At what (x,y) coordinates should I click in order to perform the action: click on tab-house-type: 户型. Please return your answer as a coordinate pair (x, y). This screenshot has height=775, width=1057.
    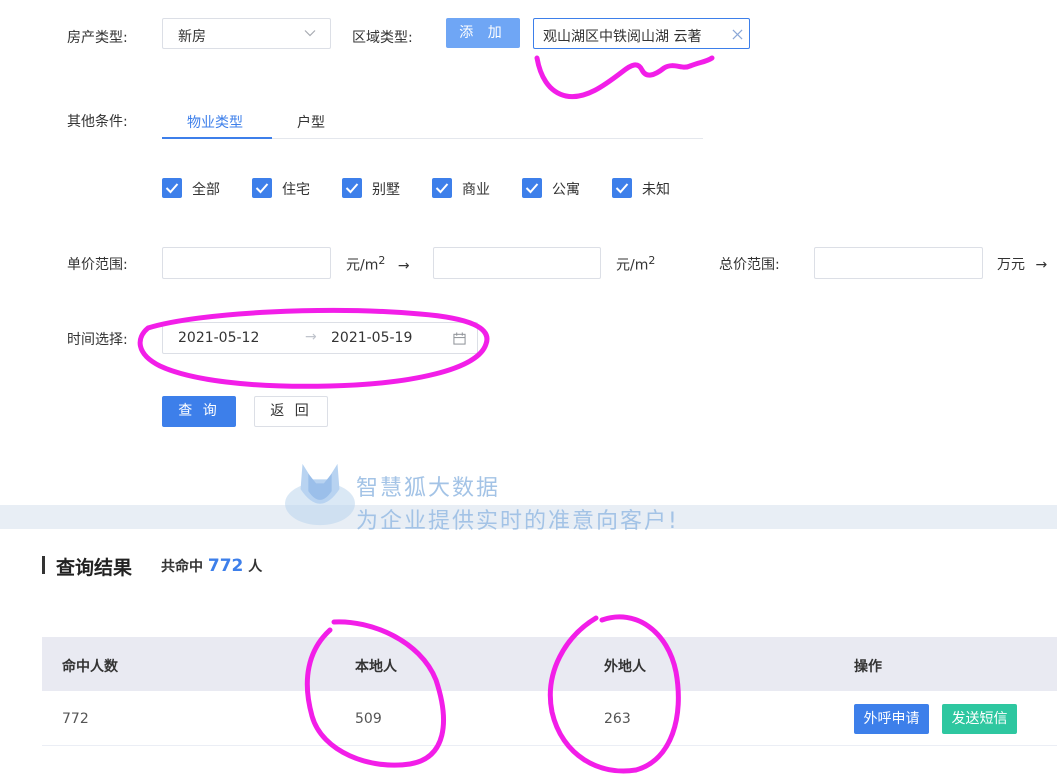
    Looking at the image, I should click on (311, 122).